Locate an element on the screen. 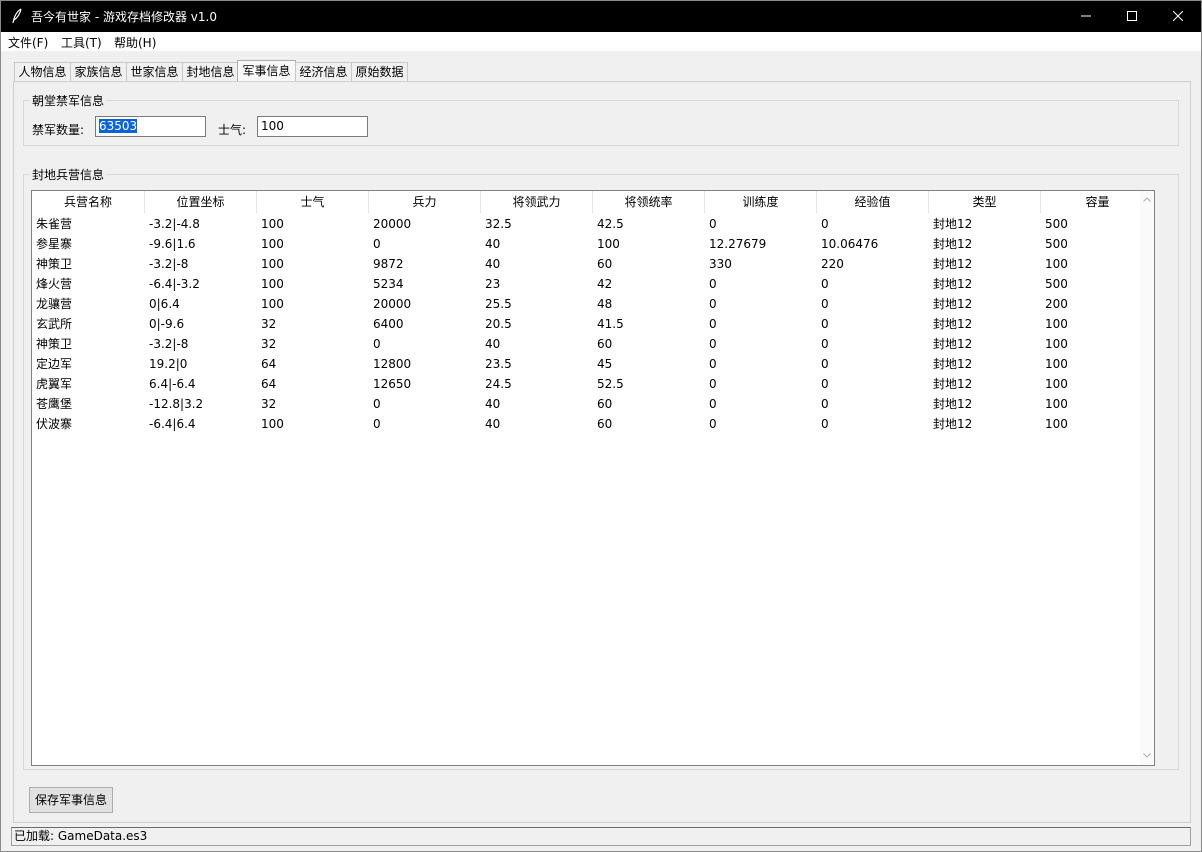 The image size is (1202, 852). column-header: 士气 is located at coordinates (313, 202).